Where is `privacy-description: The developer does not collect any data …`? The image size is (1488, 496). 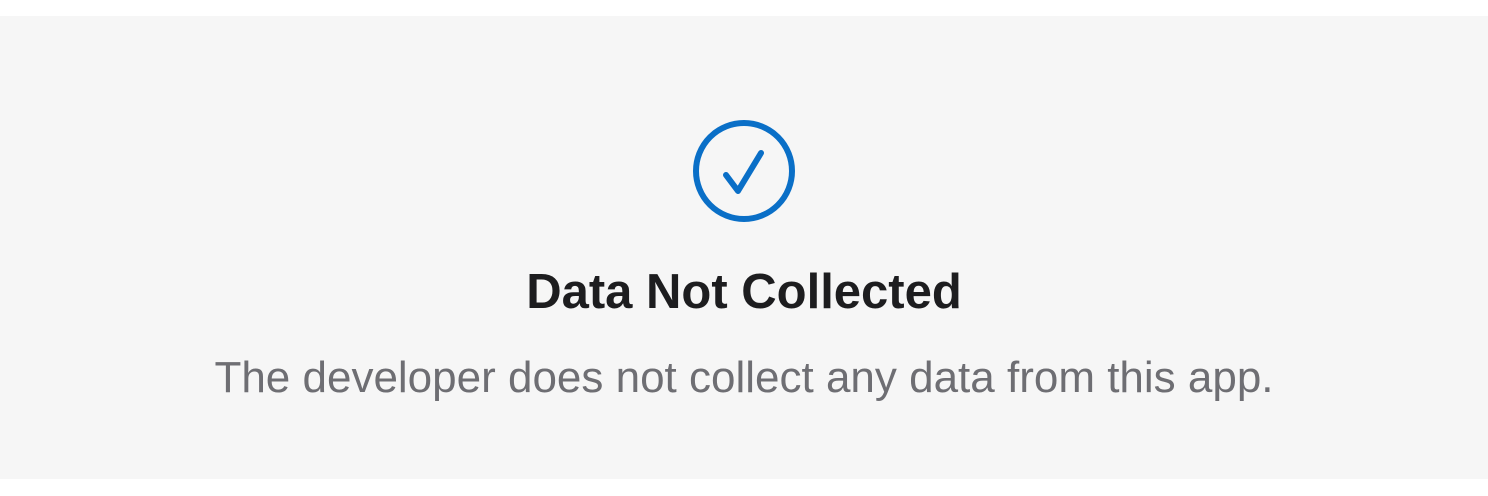 privacy-description: The developer does not collect any data … is located at coordinates (744, 377).